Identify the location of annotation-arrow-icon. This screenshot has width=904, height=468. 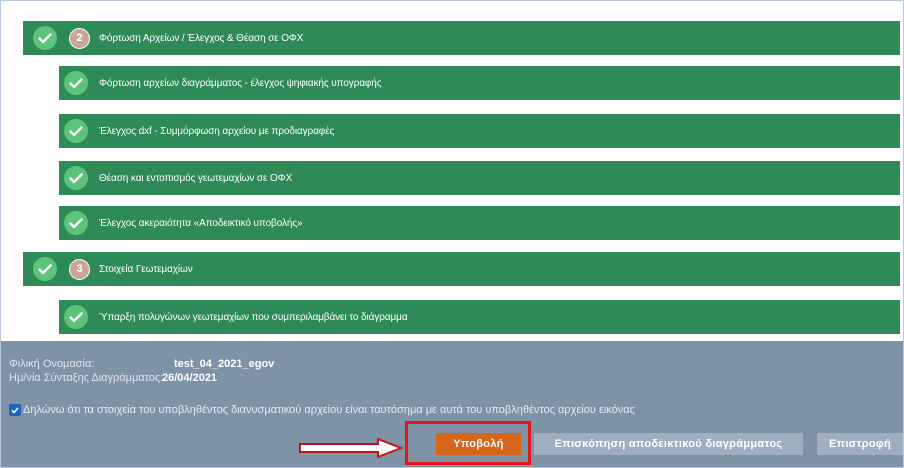
(351, 448).